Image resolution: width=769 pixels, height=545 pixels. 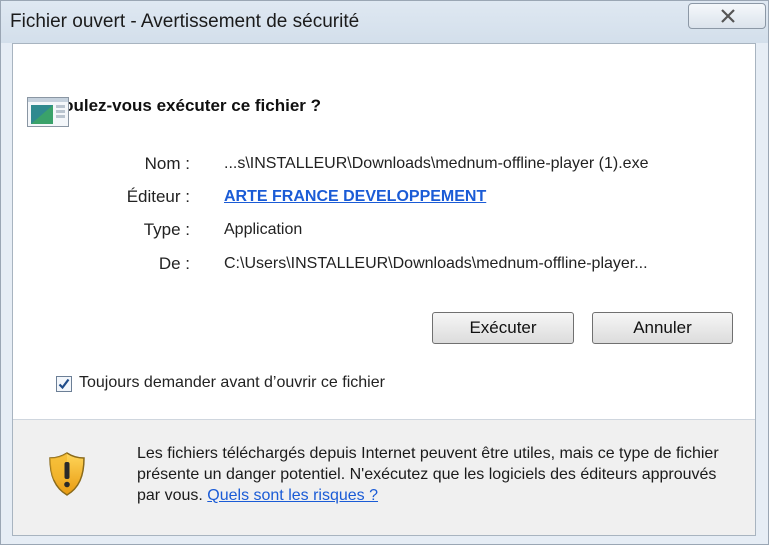 What do you see at coordinates (503, 328) in the screenshot?
I see `run-button: Exécuter` at bounding box center [503, 328].